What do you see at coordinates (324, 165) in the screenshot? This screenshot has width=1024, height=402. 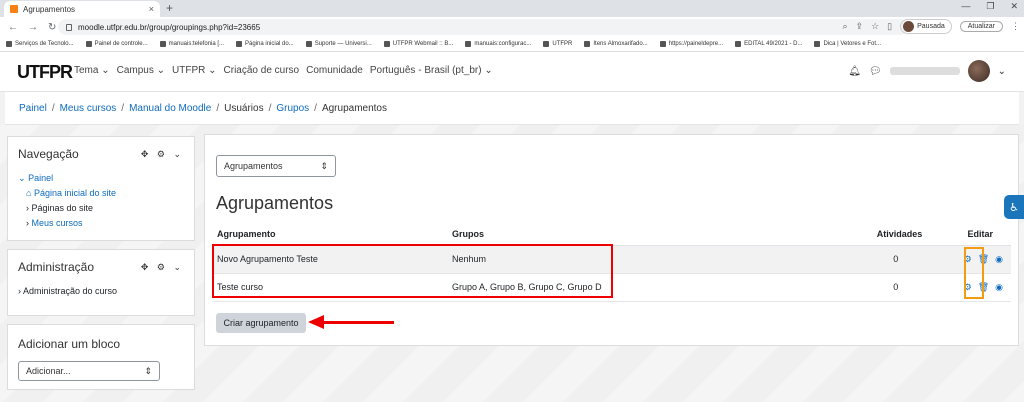 I see `select-arrows-icon: ⇕` at bounding box center [324, 165].